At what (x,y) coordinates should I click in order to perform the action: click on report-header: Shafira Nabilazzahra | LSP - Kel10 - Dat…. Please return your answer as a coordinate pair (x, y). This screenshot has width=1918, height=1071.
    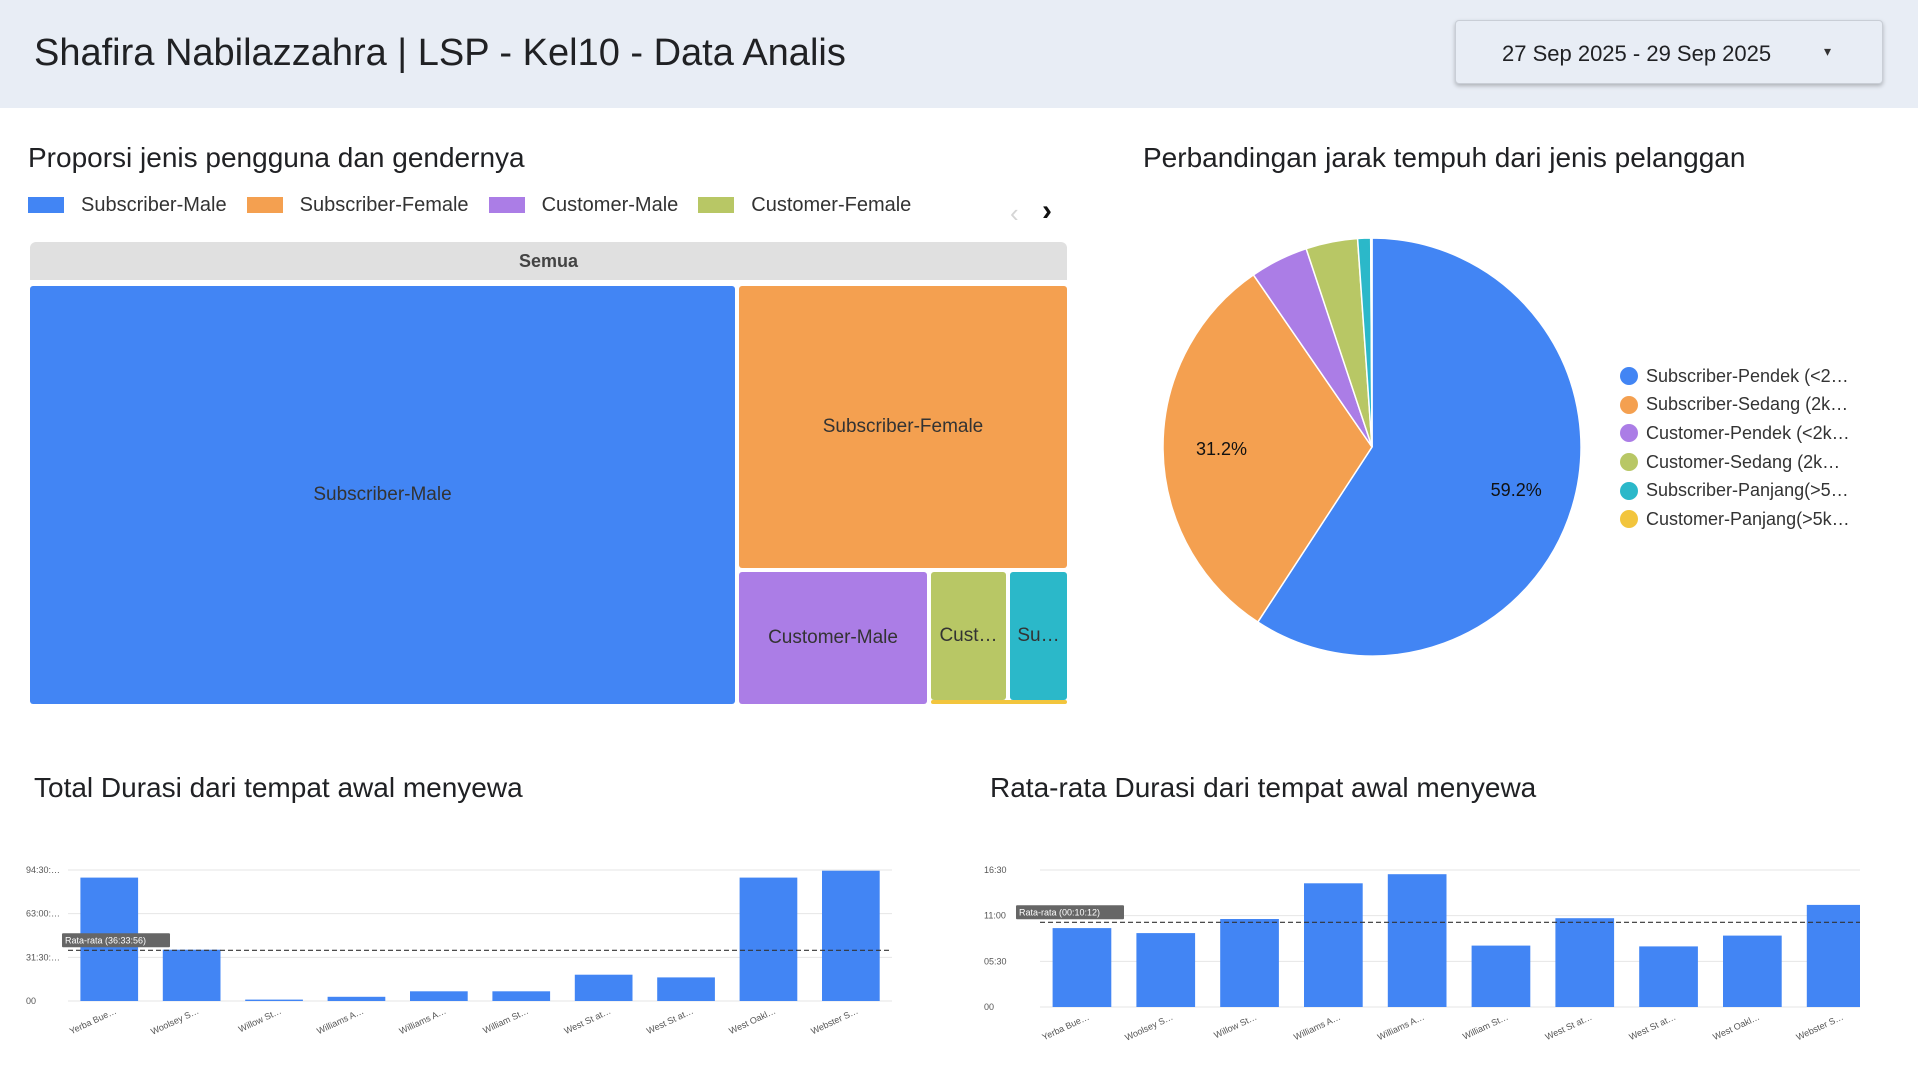
    Looking at the image, I should click on (959, 54).